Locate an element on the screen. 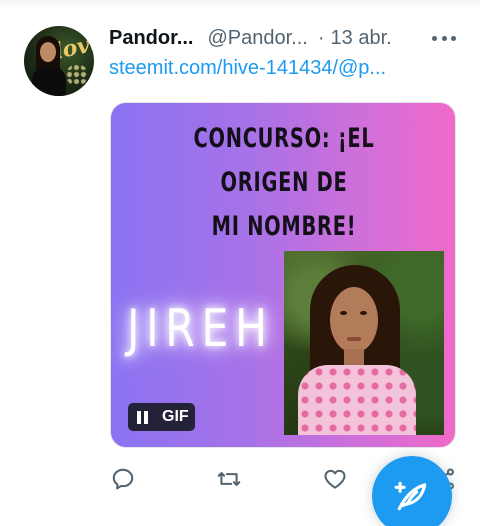 This screenshot has width=480, height=526. tweet-header: Pandor... @Pandor... · 13 abr. is located at coordinates (250, 38).